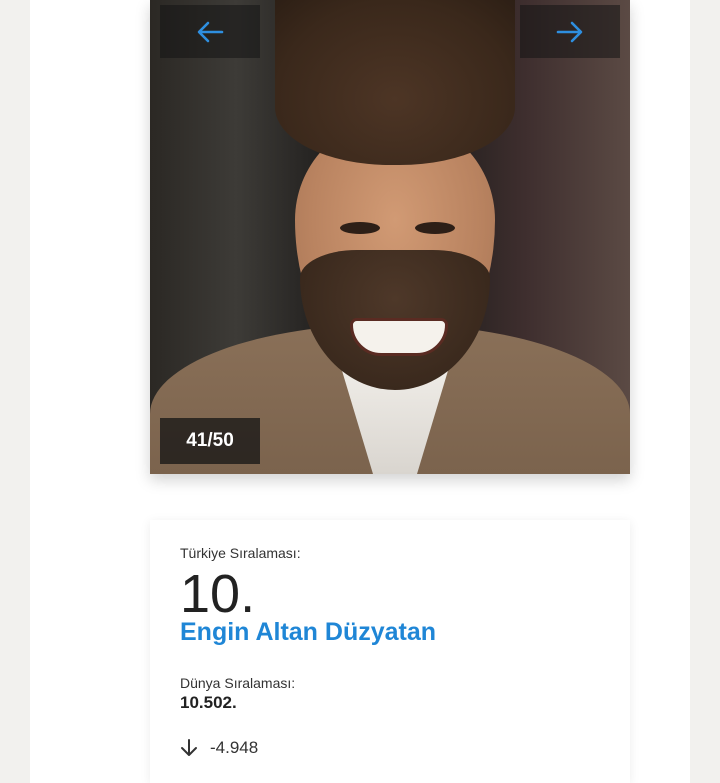  What do you see at coordinates (238, 683) in the screenshot?
I see `world-rank-label: Dünya Sıralaması:` at bounding box center [238, 683].